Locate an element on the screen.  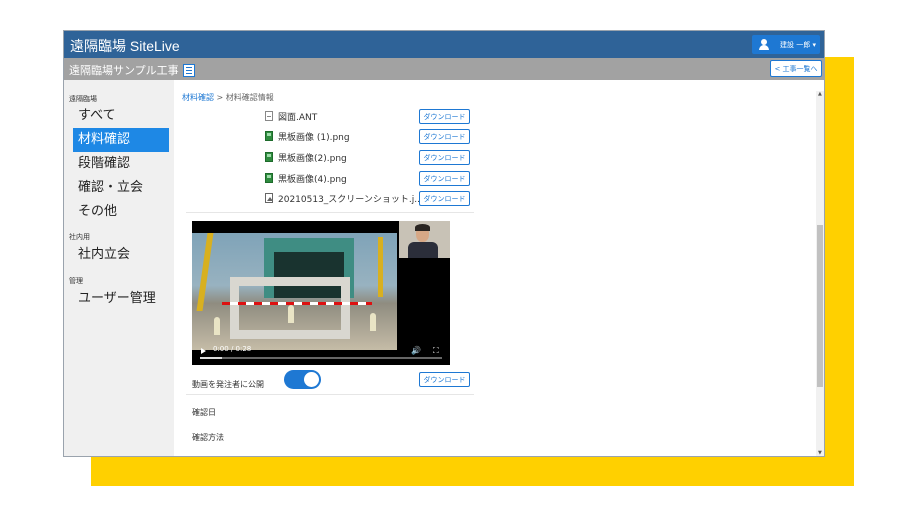
sidebar-item-internal-inspection: 社内立会 is located at coordinates (121, 255).